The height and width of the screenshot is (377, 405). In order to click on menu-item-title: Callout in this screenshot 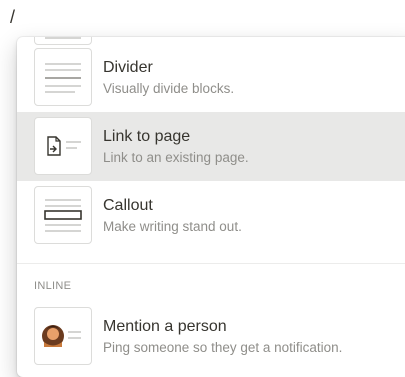, I will do `click(128, 205)`.